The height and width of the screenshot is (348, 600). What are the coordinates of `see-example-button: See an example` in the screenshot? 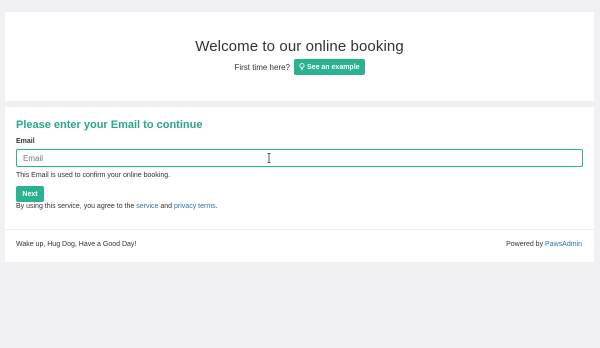 It's located at (329, 67).